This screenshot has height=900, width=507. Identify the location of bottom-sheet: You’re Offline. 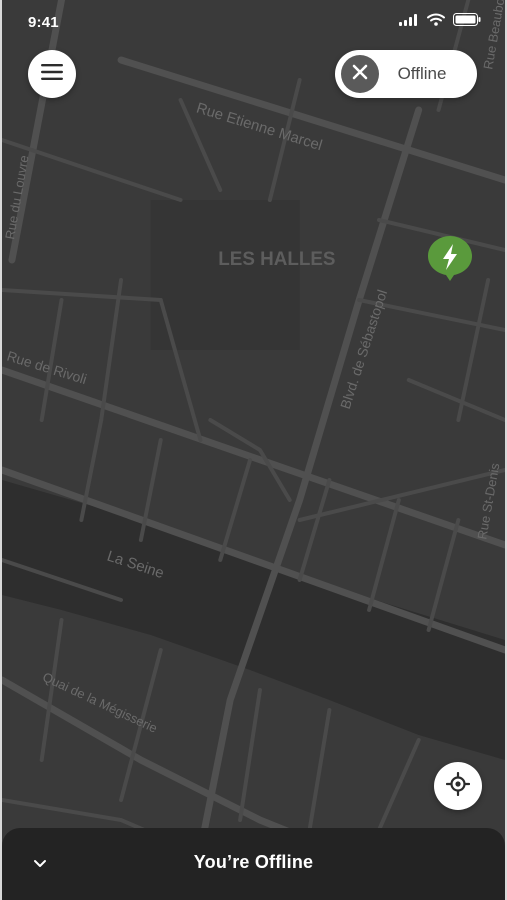
(253, 864).